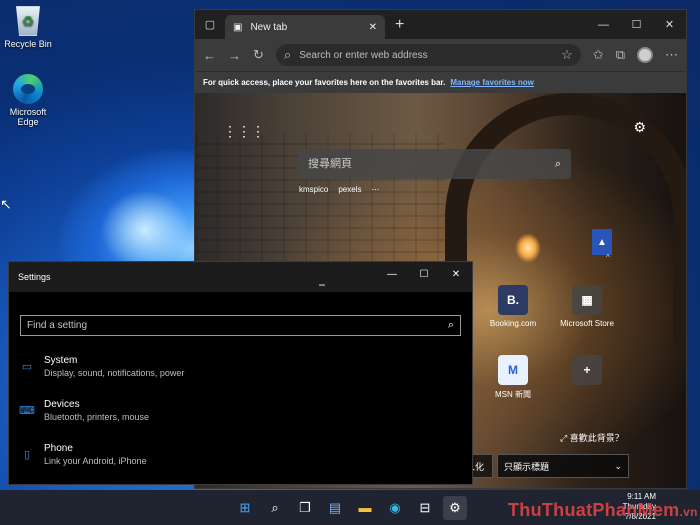 Image resolution: width=700 pixels, height=525 pixels. I want to click on like-background-label: 喜歡此背景？, so click(596, 438).